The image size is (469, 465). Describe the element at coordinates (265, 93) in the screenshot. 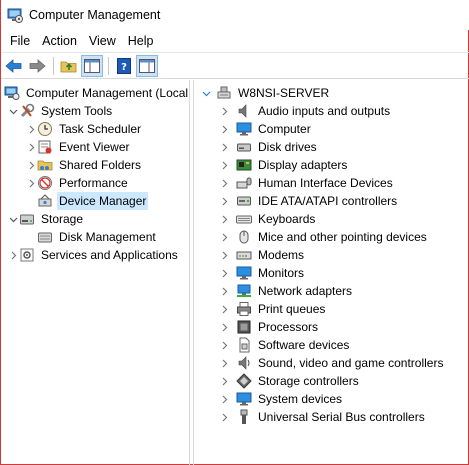

I see `device-tree-root: W8NSI-SERVER` at that location.